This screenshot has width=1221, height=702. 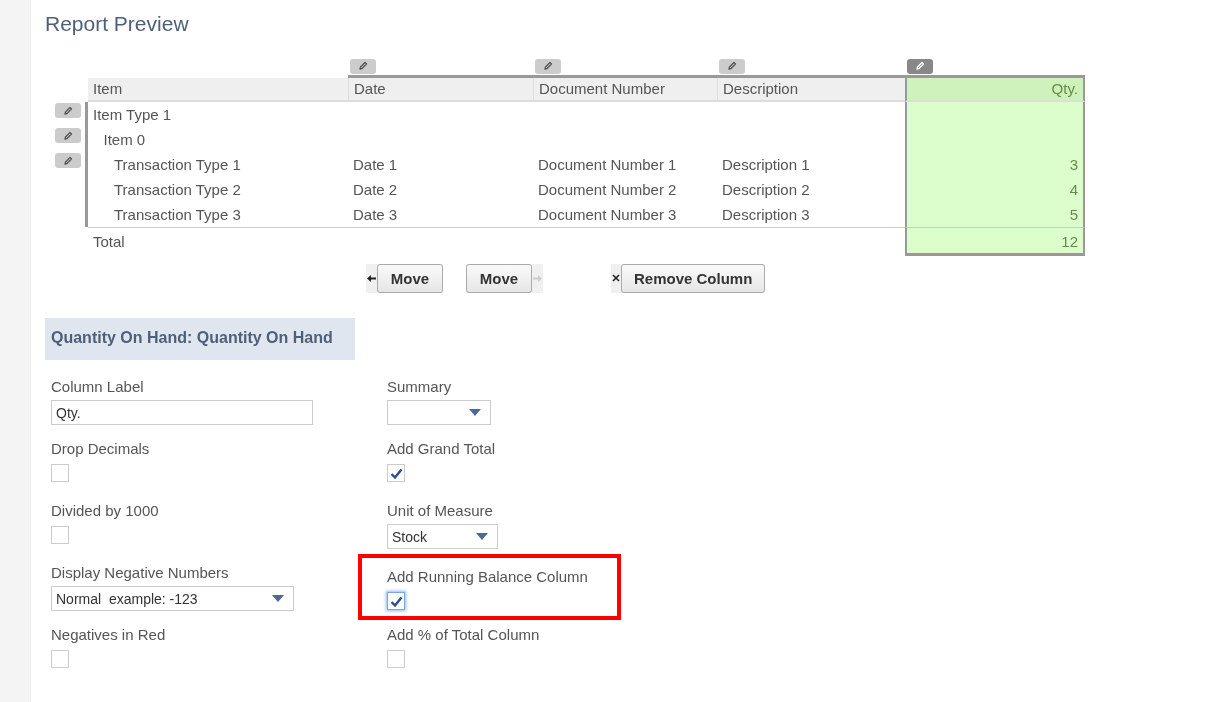 What do you see at coordinates (177, 165) in the screenshot?
I see `table-cell-text: Transaction Type 1` at bounding box center [177, 165].